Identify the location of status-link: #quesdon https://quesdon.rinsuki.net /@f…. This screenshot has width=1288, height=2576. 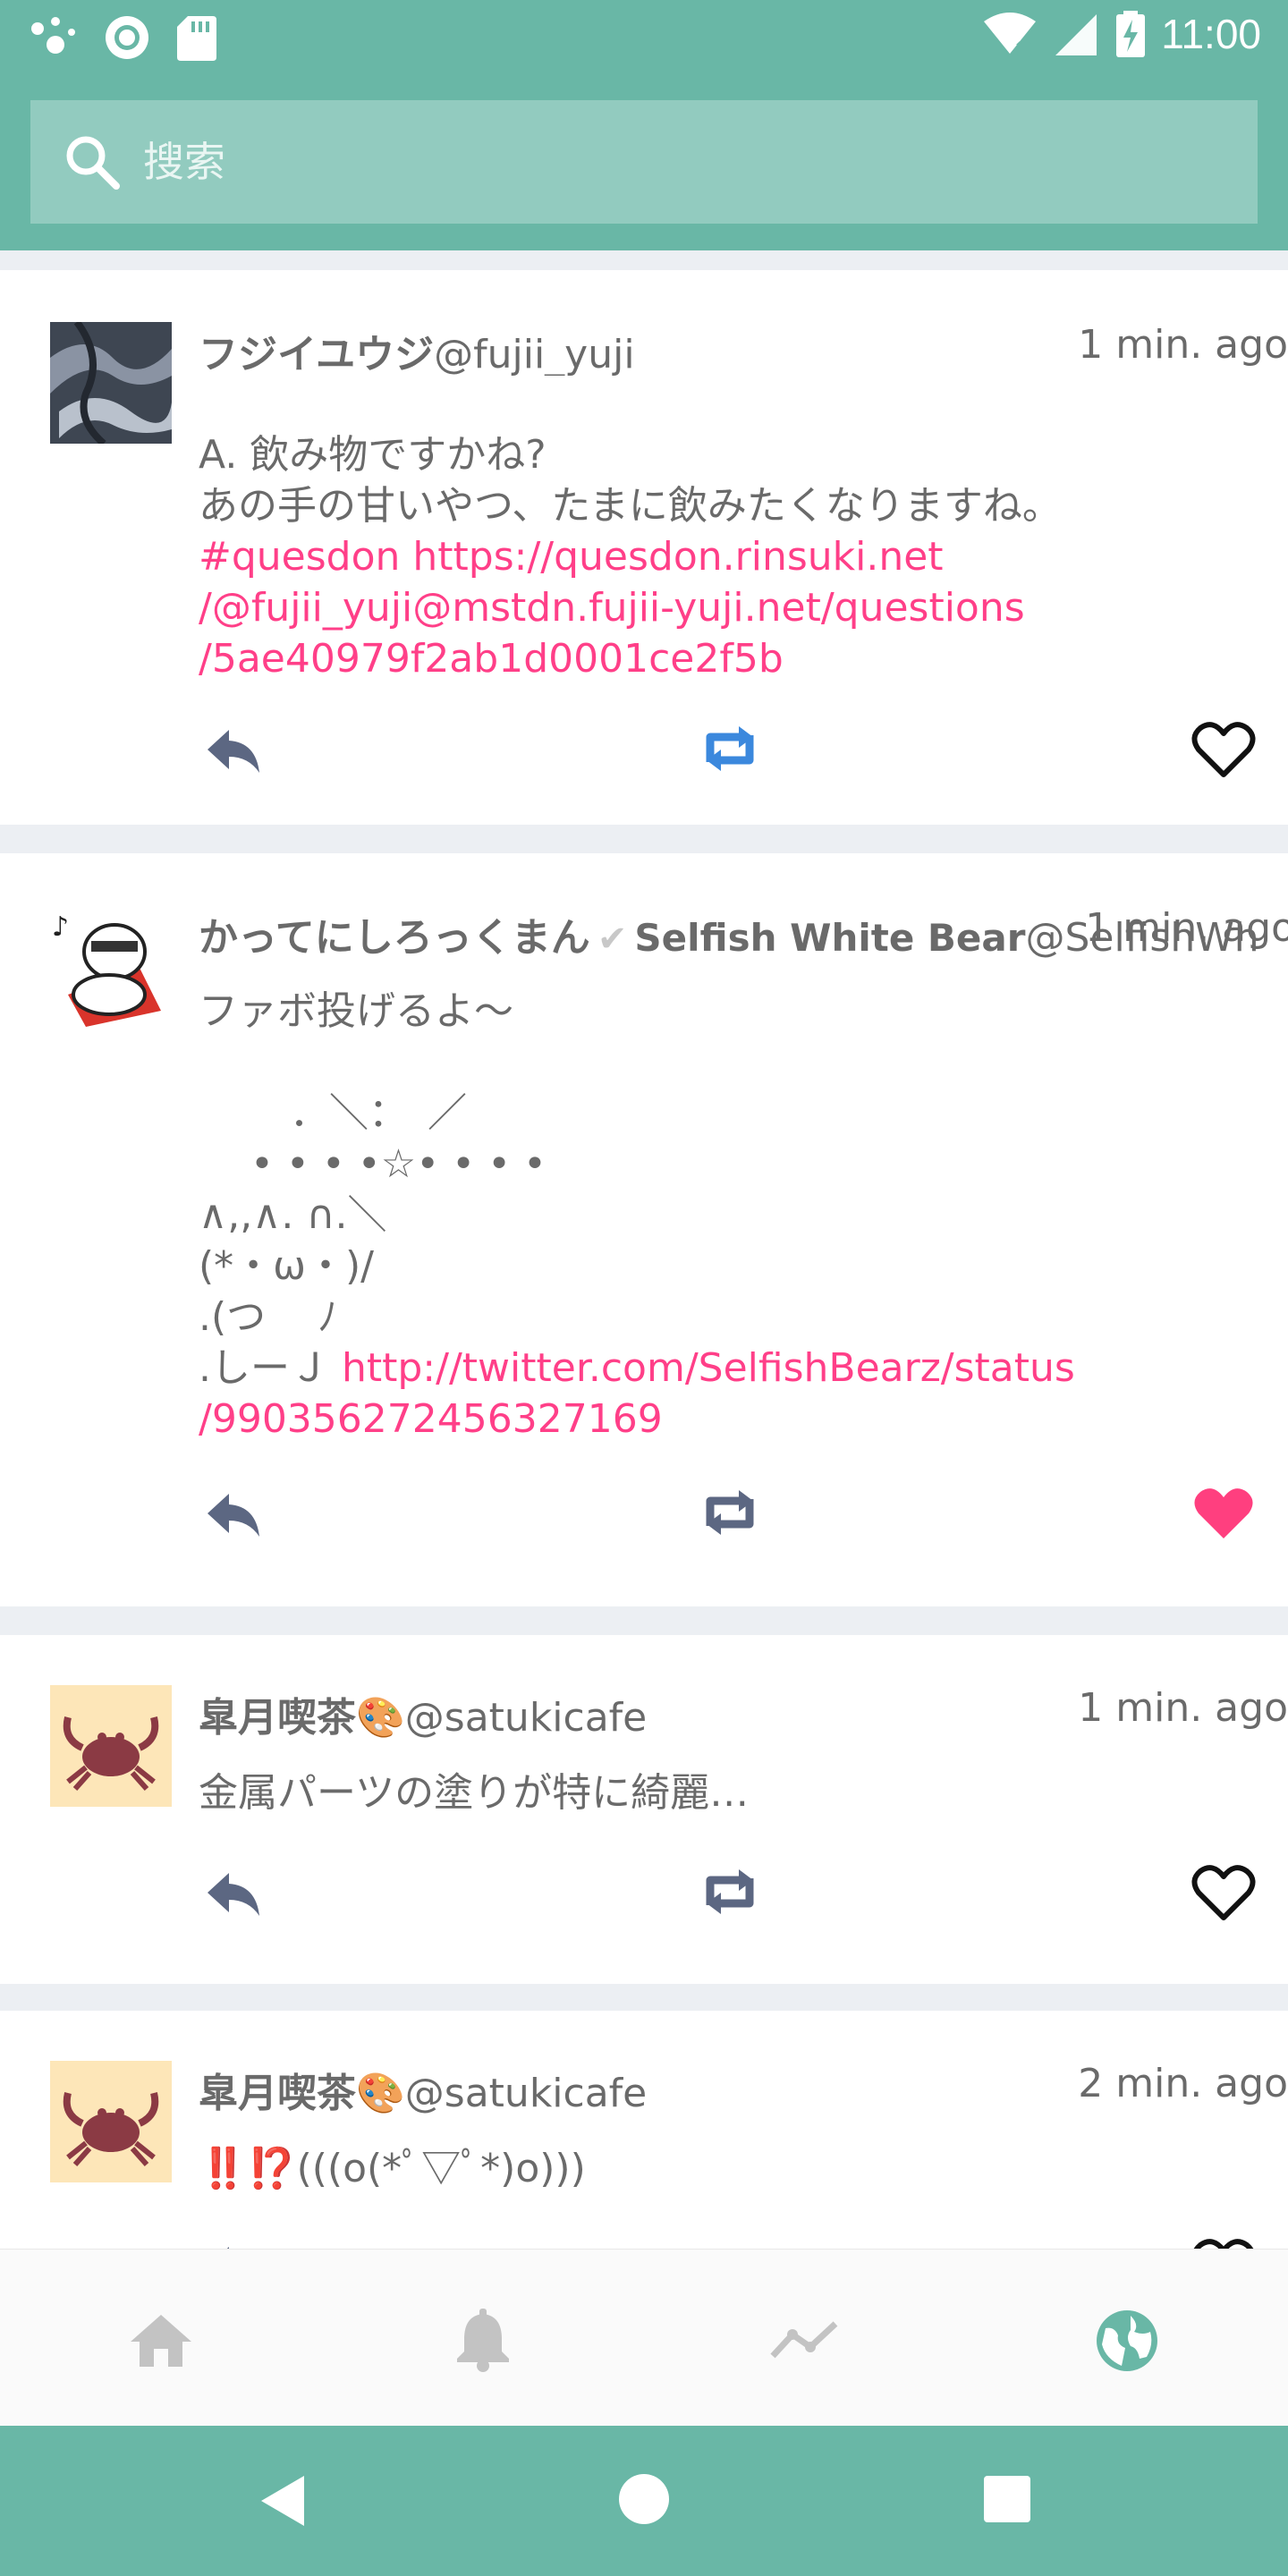
(612, 608).